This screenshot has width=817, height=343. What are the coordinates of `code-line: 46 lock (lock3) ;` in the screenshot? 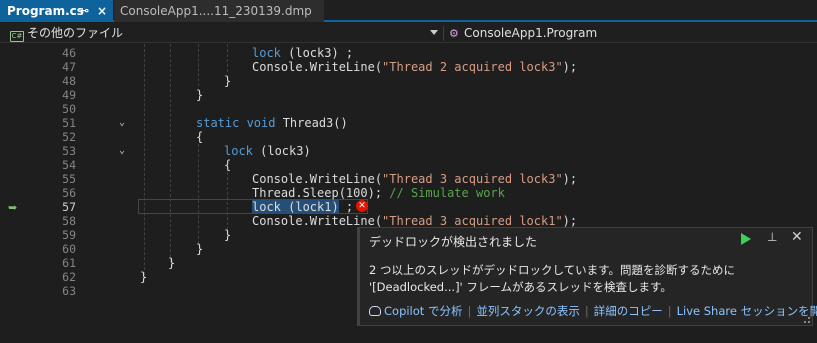 It's located at (408, 53).